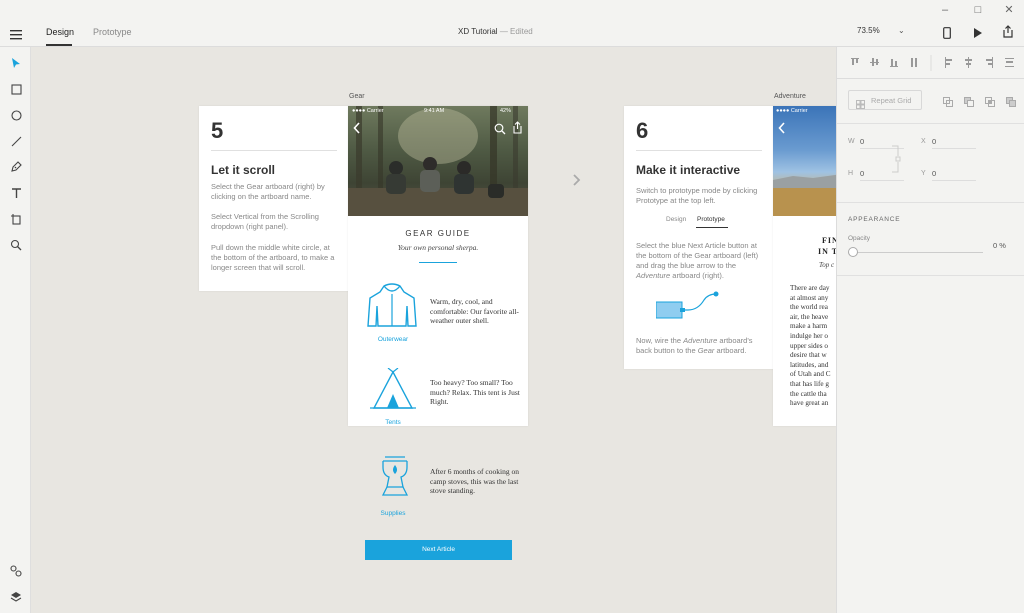 This screenshot has height=613, width=1024. Describe the element at coordinates (521, 31) in the screenshot. I see `document-status: Edited` at that location.